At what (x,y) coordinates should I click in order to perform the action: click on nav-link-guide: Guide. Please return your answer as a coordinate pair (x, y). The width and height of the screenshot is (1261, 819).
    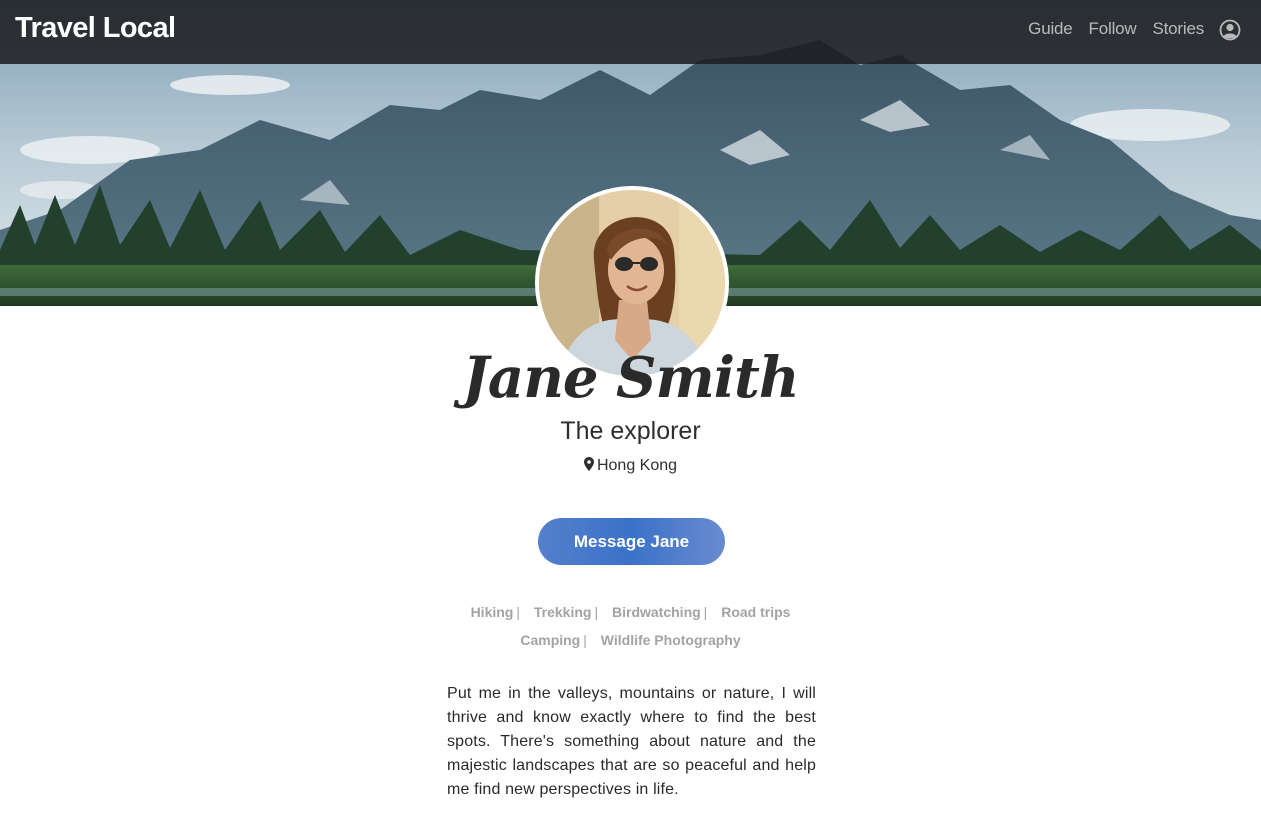
    Looking at the image, I should click on (1050, 29).